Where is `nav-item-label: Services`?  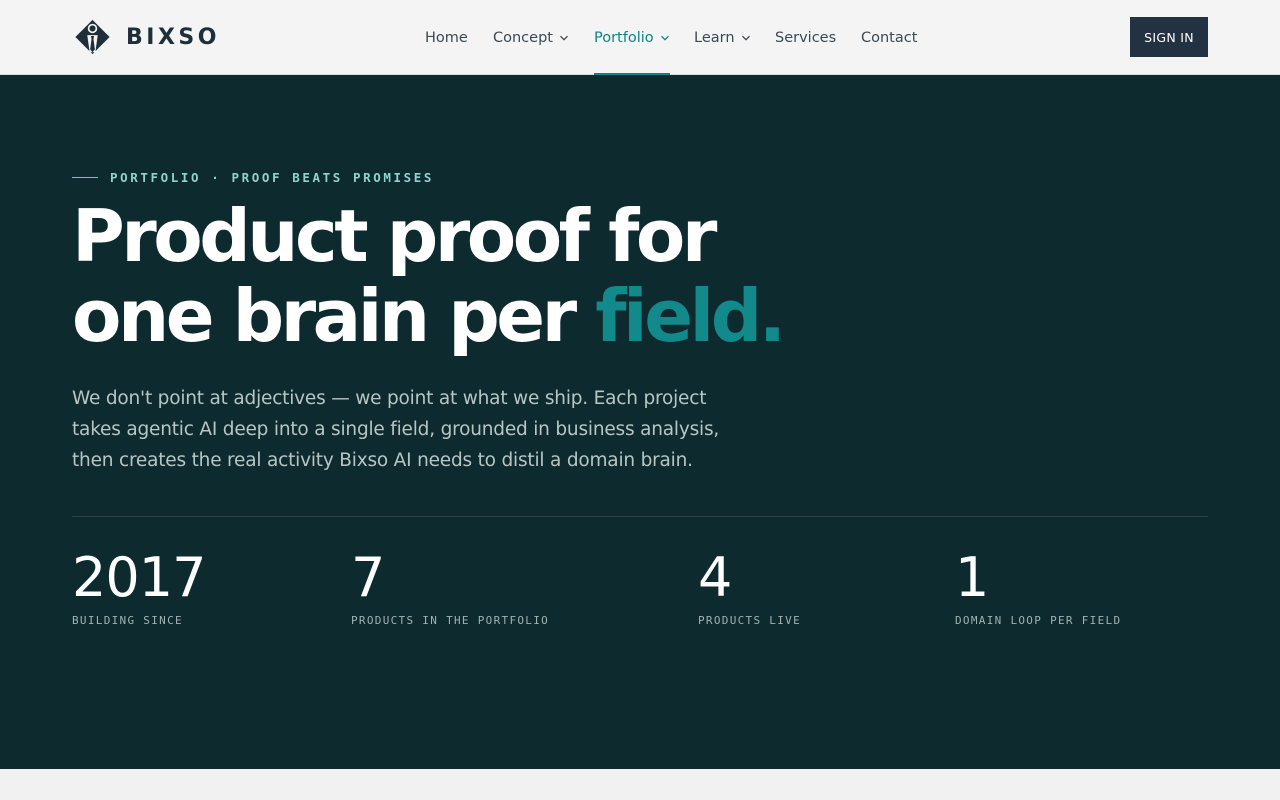 nav-item-label: Services is located at coordinates (806, 37).